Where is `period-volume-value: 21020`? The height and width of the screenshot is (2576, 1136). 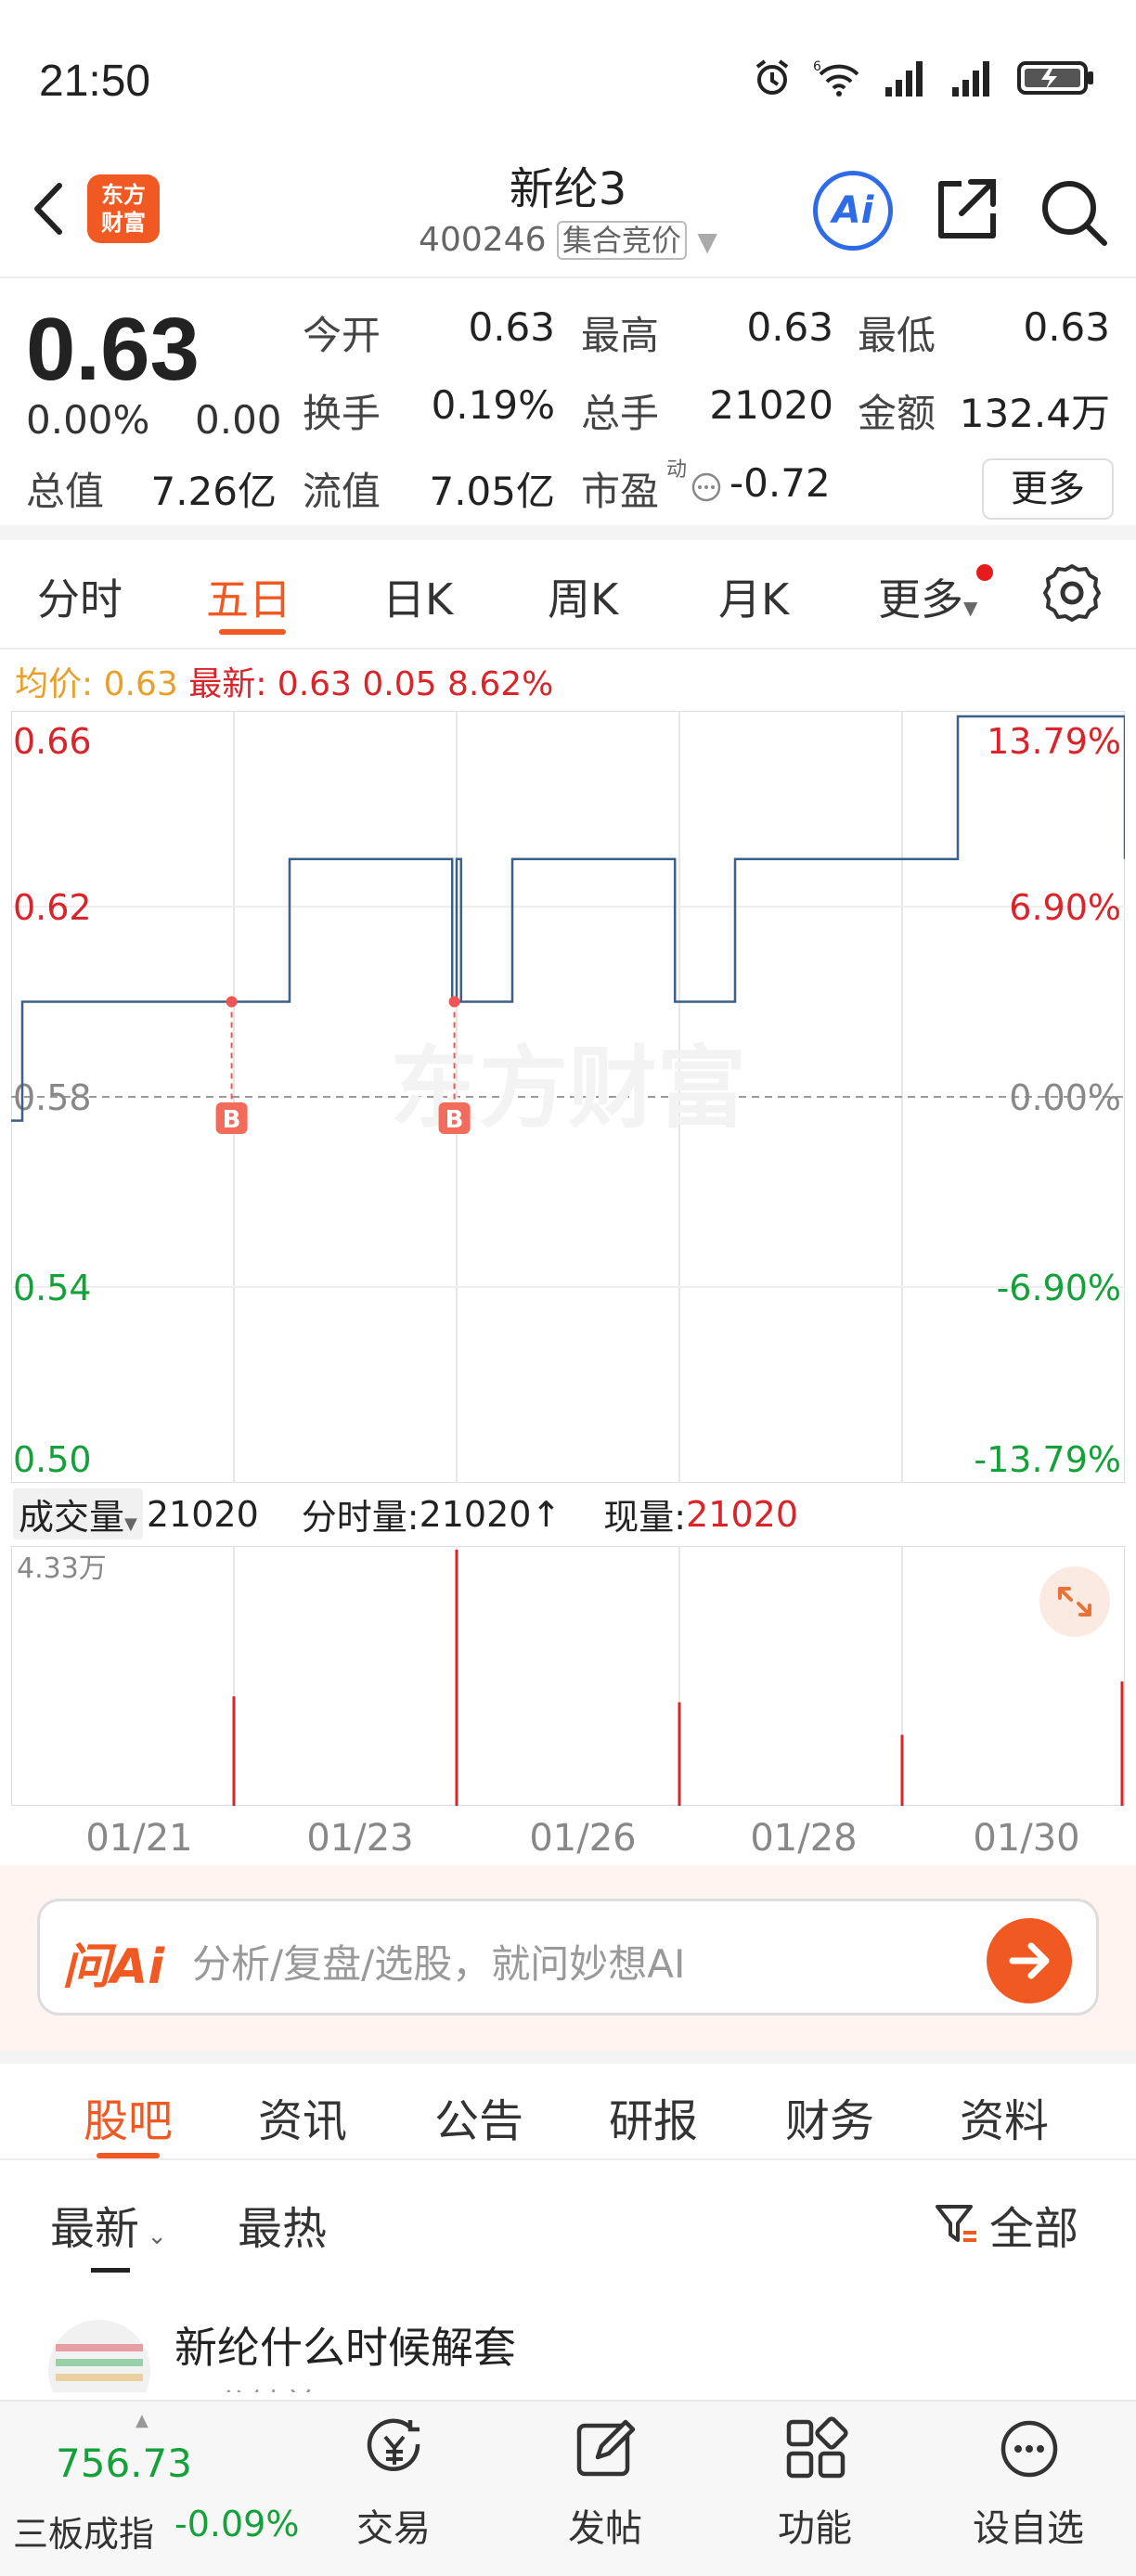
period-volume-value: 21020 is located at coordinates (475, 1514).